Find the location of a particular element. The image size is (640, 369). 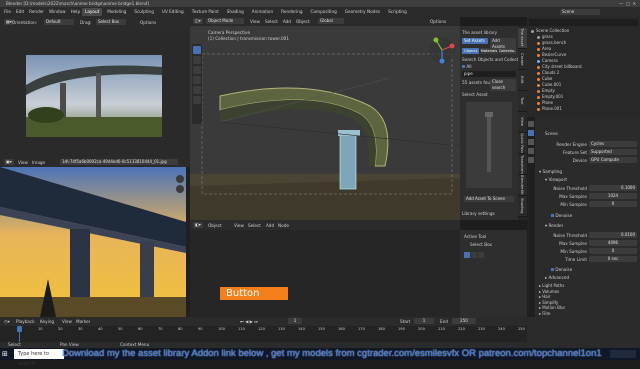

time-limit-field: 0 sec is located at coordinates (613, 259).